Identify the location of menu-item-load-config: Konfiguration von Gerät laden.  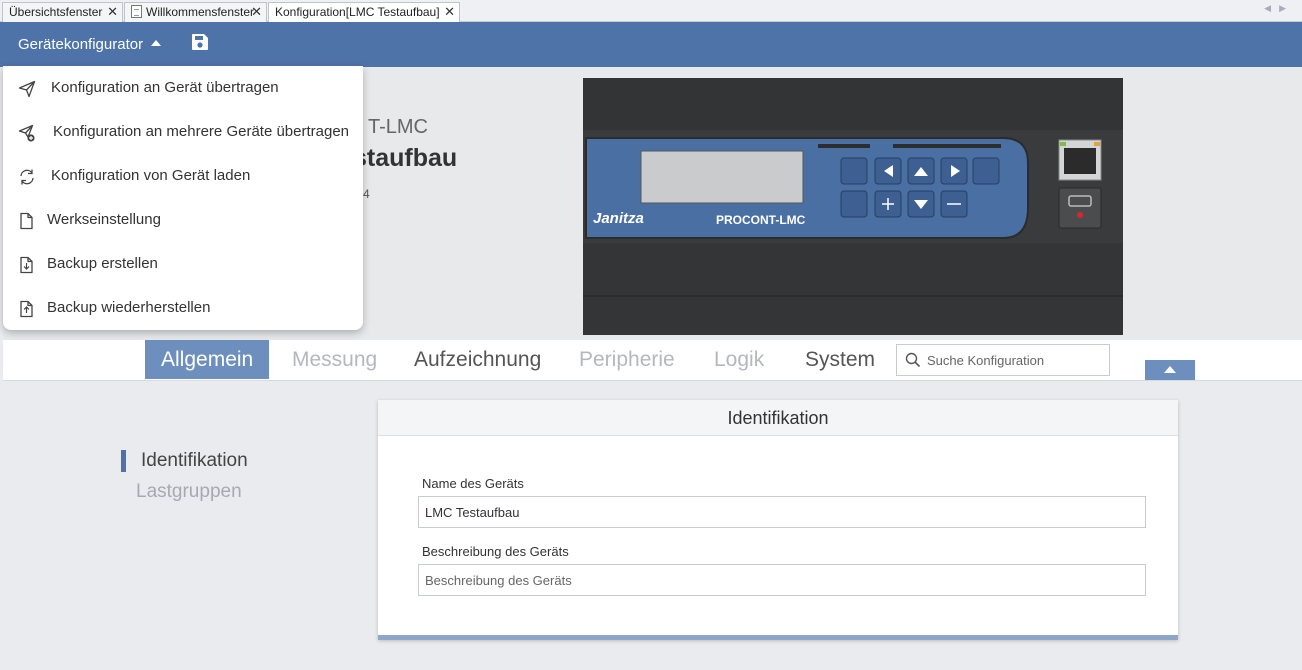
(183, 176).